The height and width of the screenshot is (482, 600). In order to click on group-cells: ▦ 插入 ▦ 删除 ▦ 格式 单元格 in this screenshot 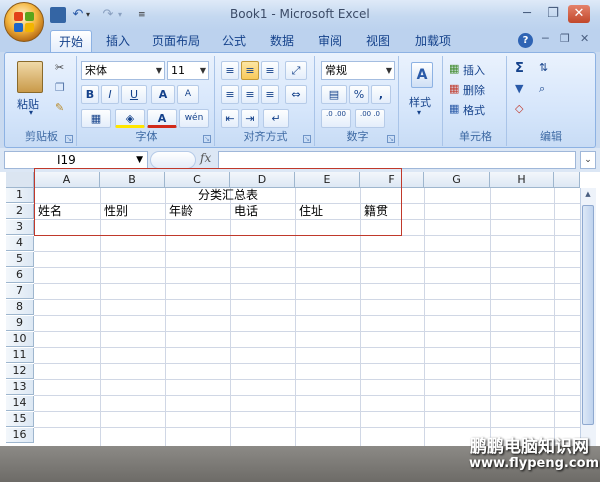, I will do `click(476, 101)`.